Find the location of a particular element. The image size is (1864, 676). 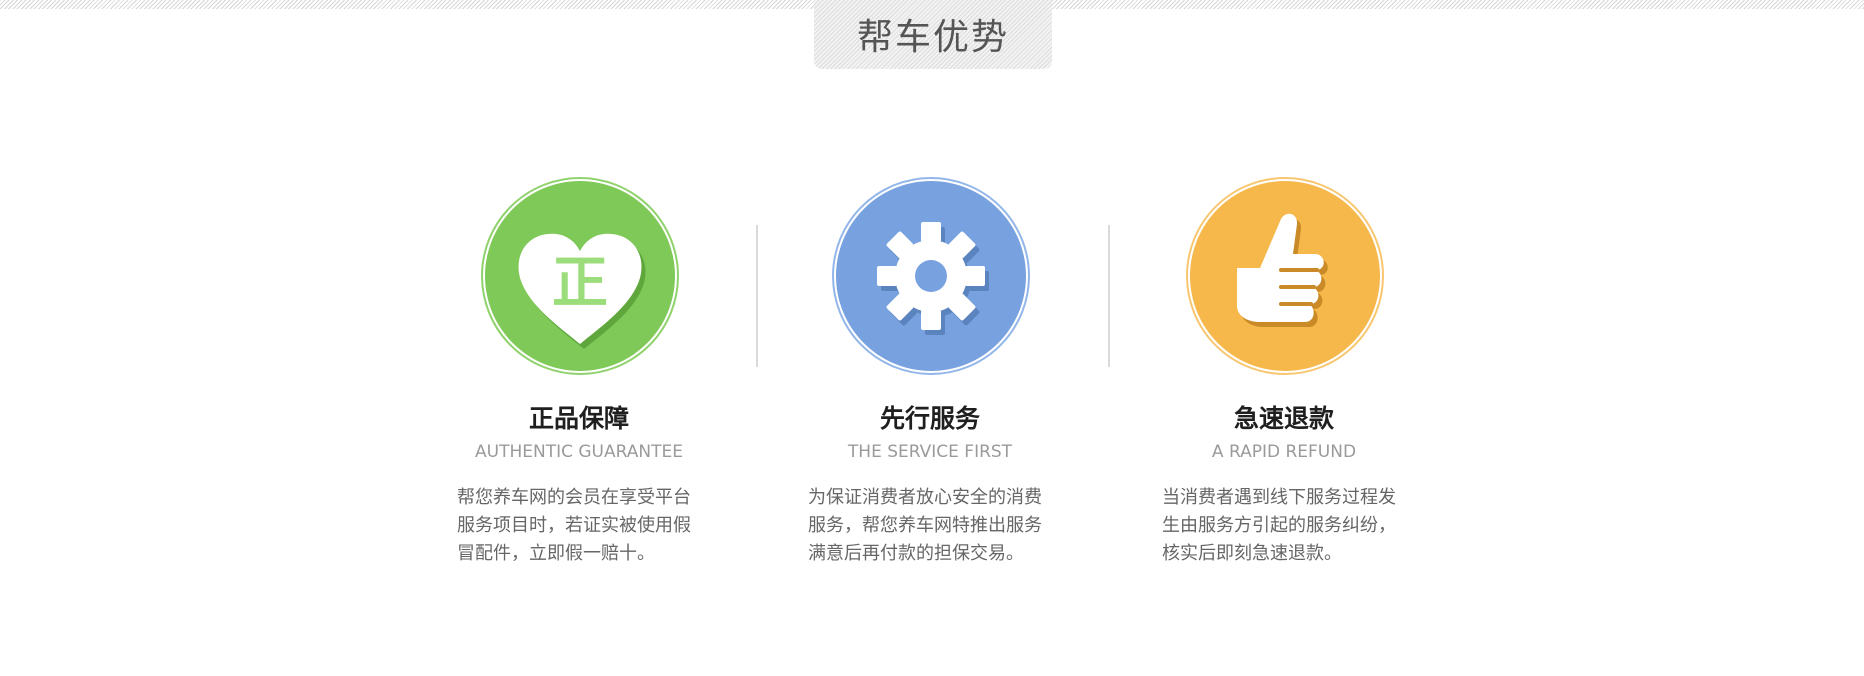

section-title-tab: 帮车优势 is located at coordinates (933, 34).